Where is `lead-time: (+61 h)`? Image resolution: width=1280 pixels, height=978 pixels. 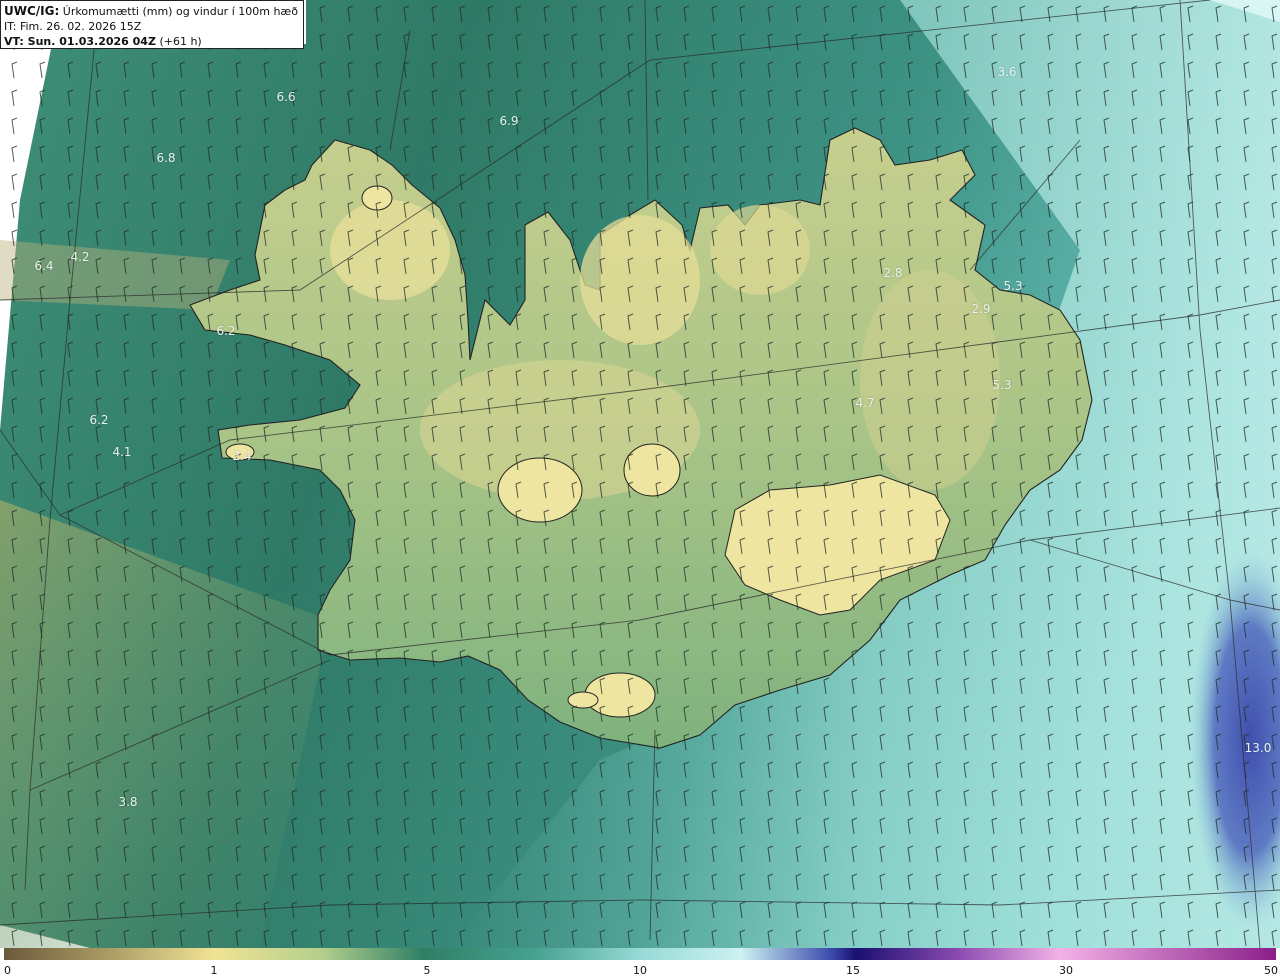
lead-time: (+61 h) is located at coordinates (180, 41).